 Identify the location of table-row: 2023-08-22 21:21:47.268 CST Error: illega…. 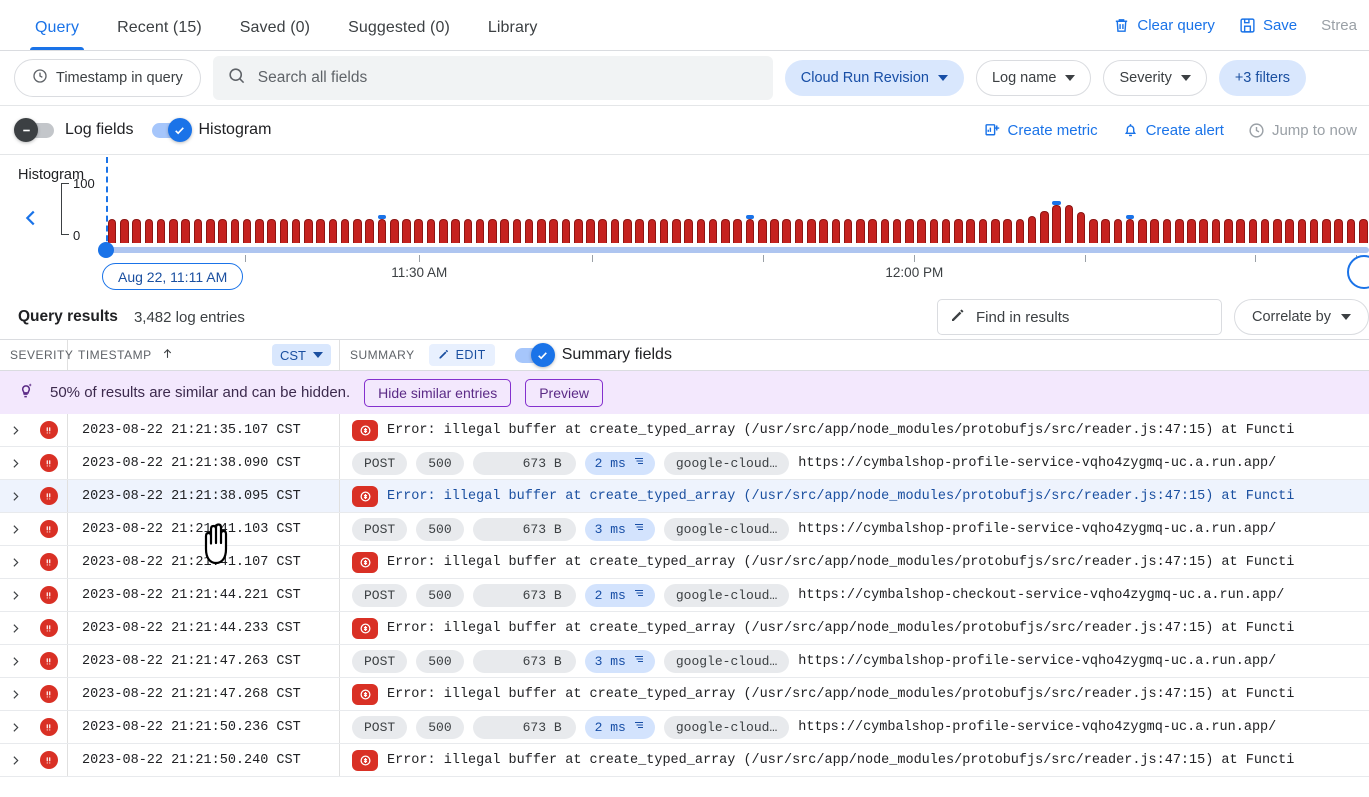
(684, 694).